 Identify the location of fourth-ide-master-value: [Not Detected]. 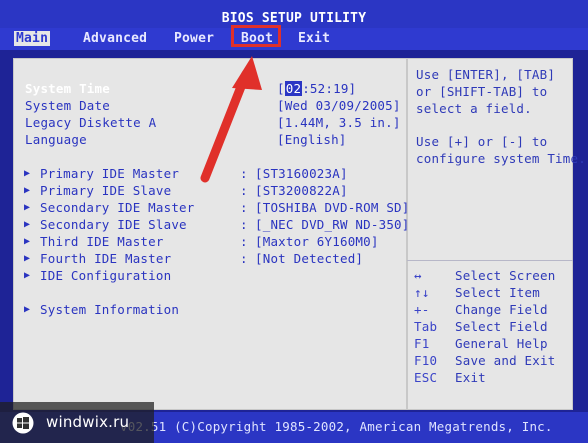
(309, 258).